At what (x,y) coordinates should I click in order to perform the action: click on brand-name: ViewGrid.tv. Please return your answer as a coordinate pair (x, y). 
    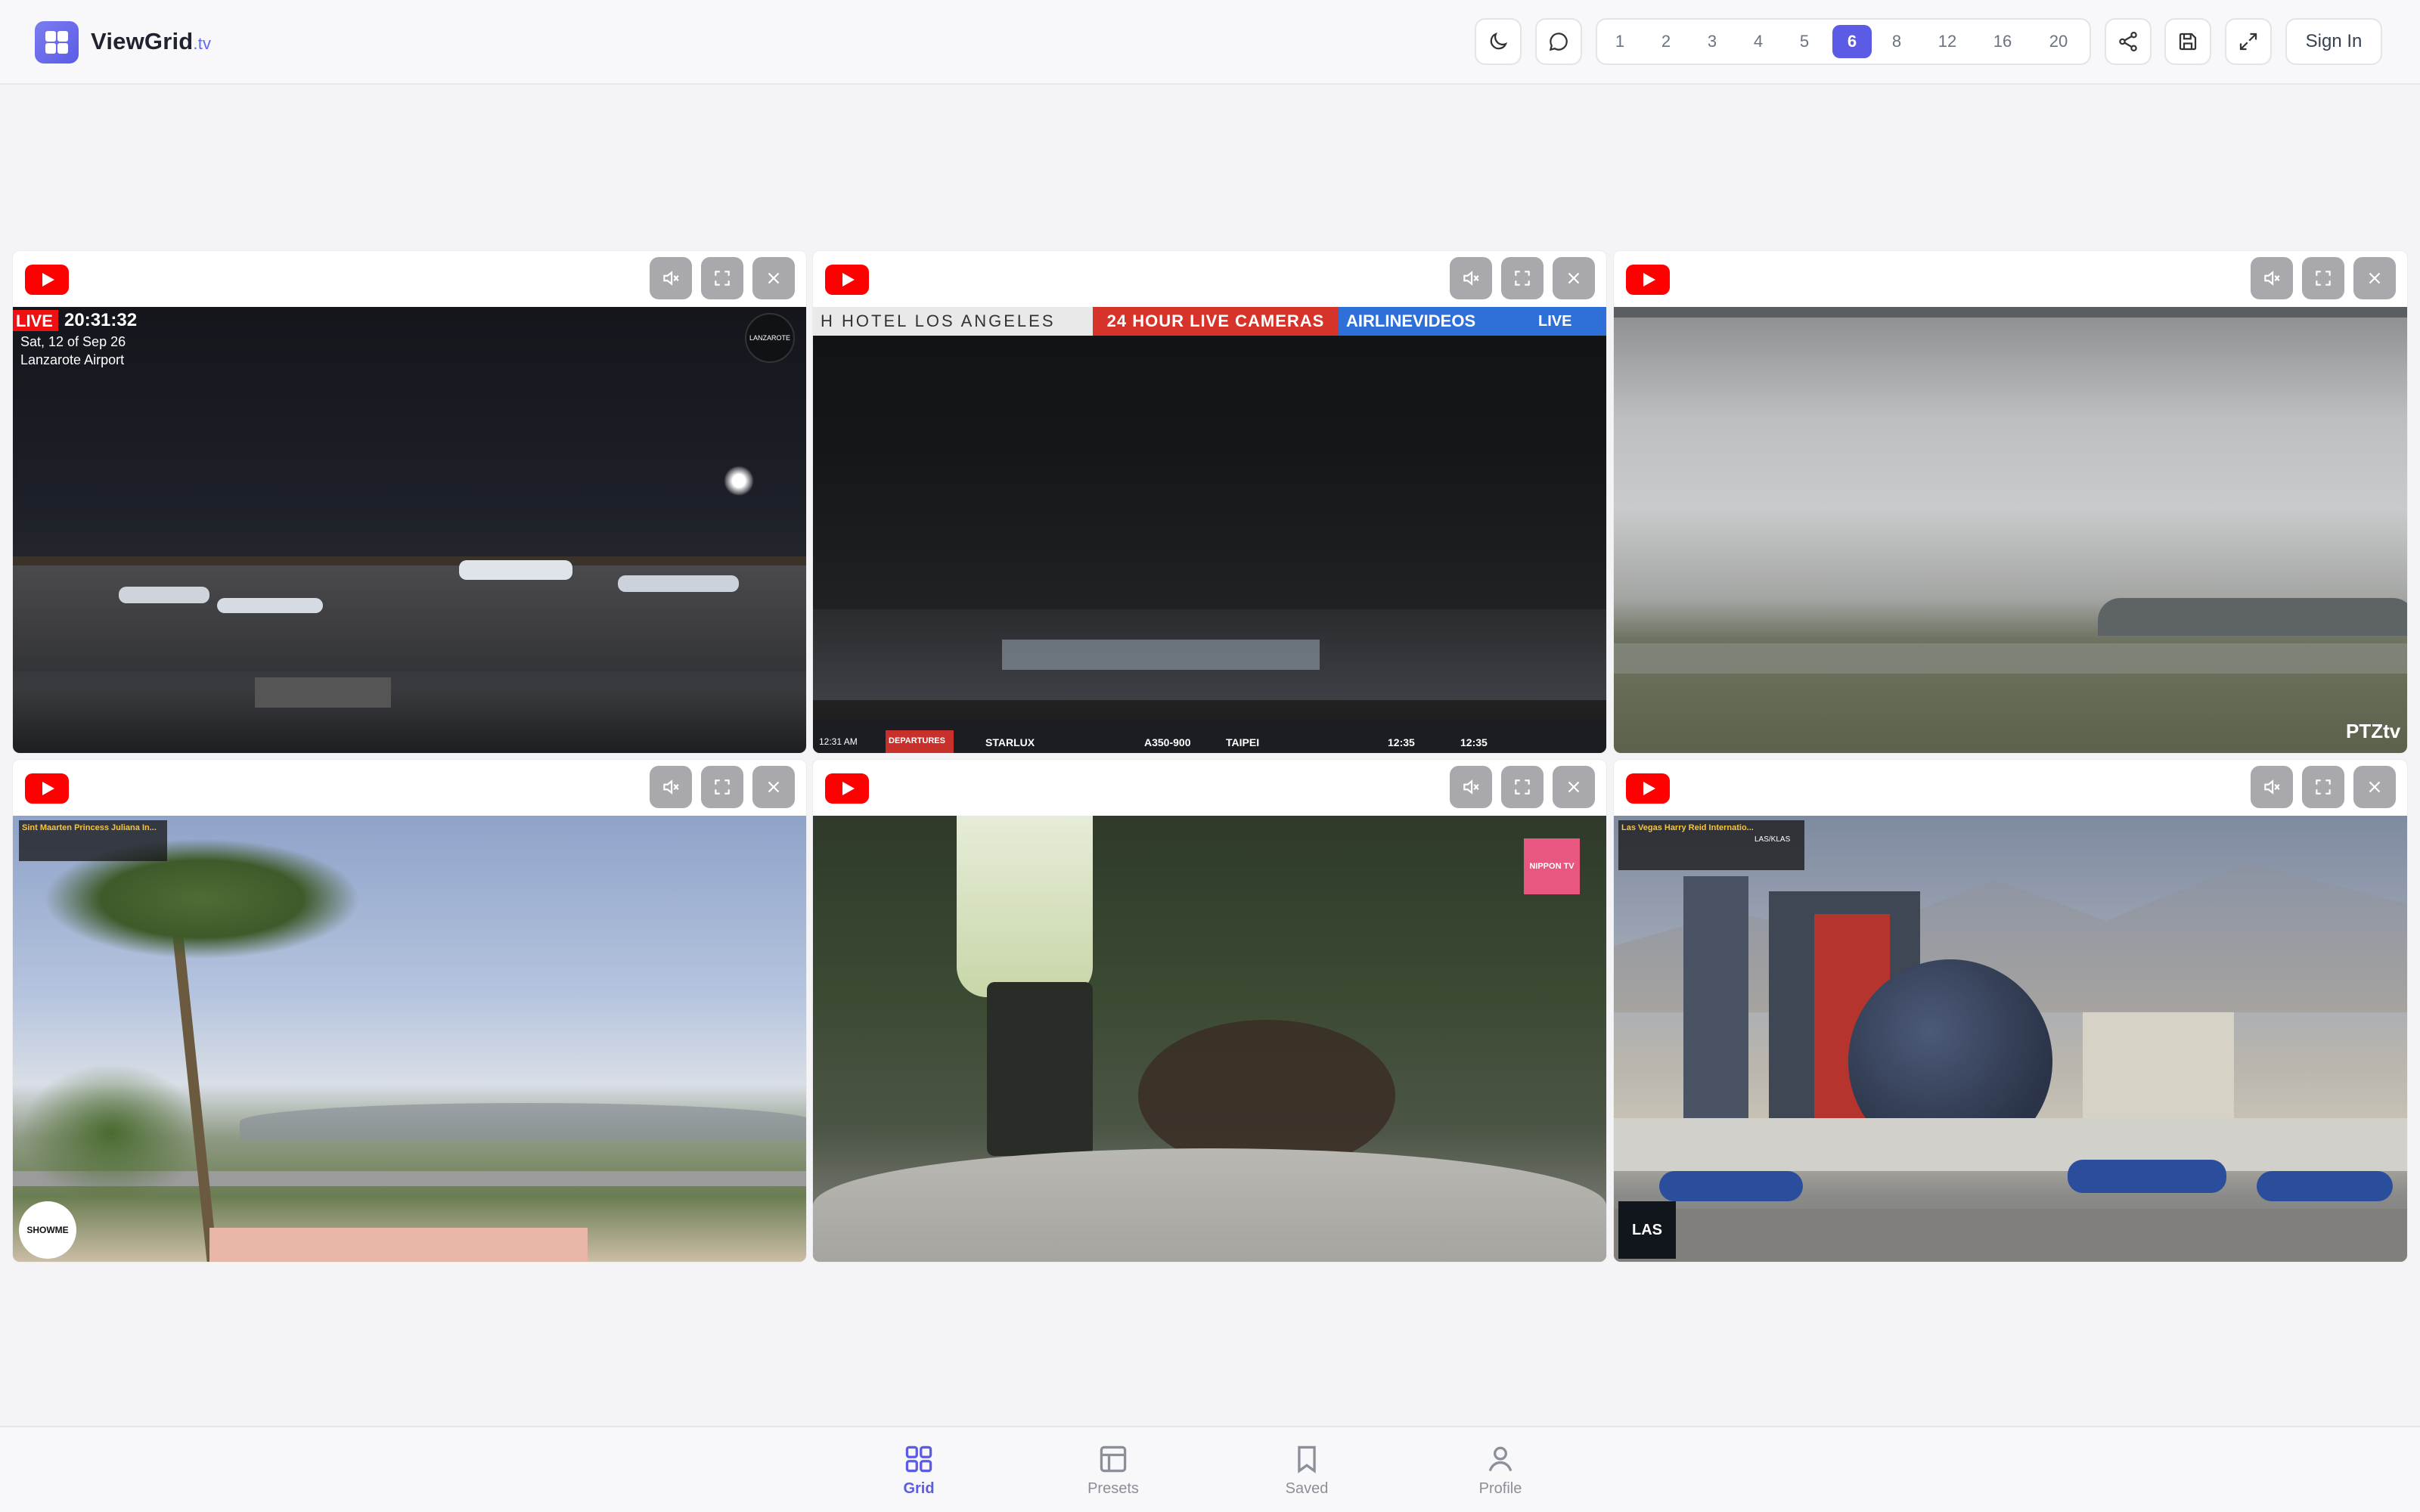
    Looking at the image, I should click on (151, 42).